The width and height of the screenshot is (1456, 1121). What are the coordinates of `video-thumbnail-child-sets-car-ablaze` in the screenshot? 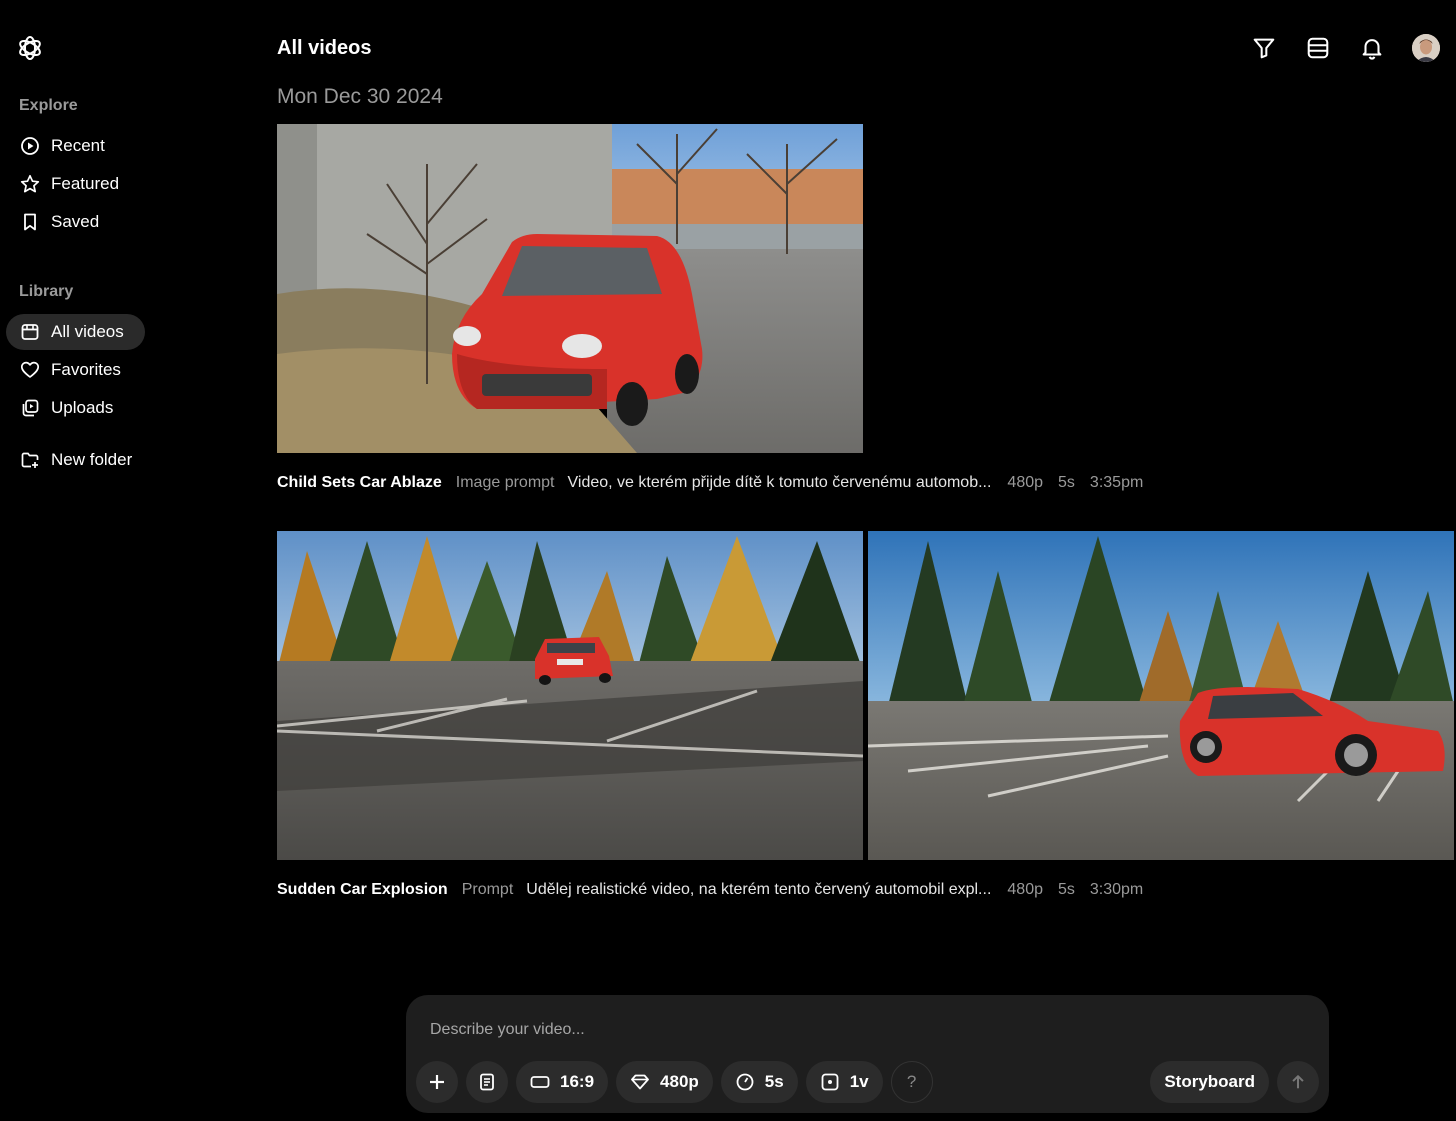 It's located at (570, 288).